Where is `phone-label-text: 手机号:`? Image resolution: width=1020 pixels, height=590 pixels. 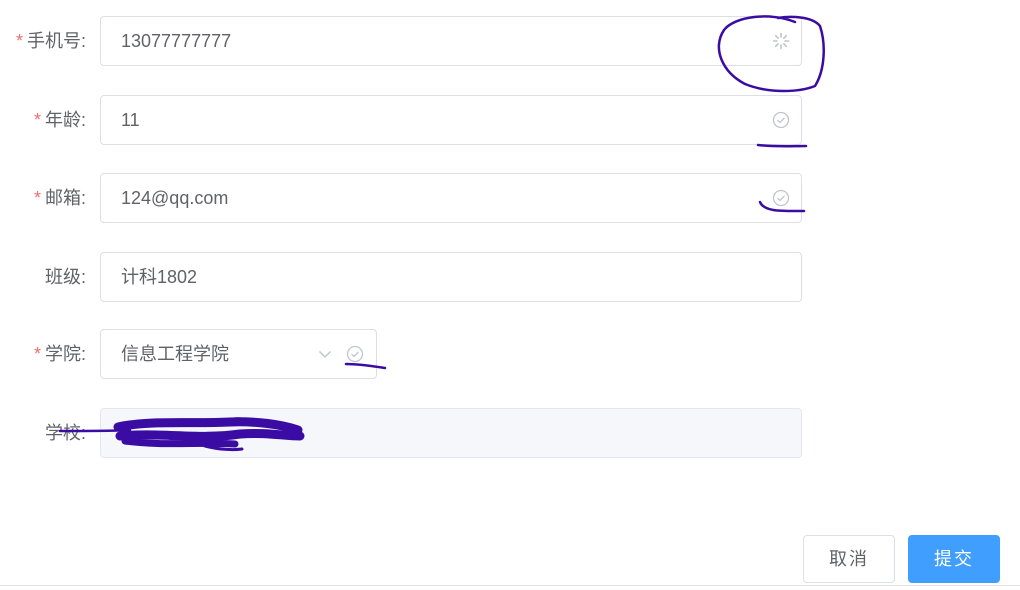 phone-label-text: 手机号: is located at coordinates (56, 41).